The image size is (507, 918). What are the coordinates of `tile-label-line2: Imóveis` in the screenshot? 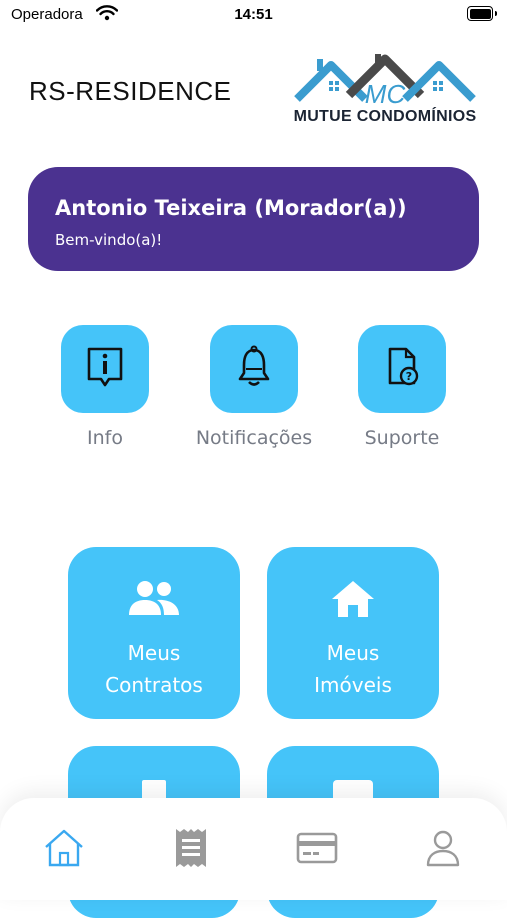 It's located at (353, 685).